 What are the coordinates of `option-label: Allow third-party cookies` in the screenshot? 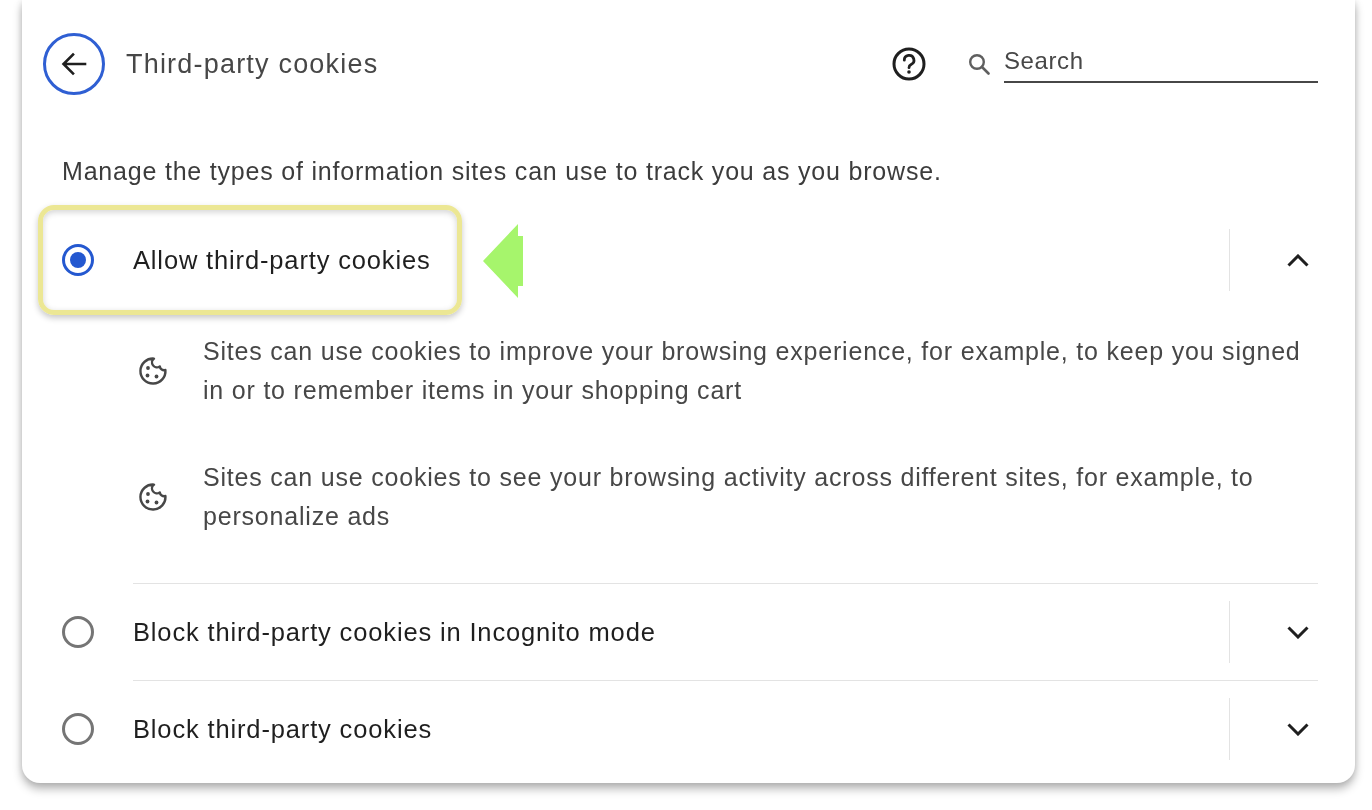 It's located at (282, 260).